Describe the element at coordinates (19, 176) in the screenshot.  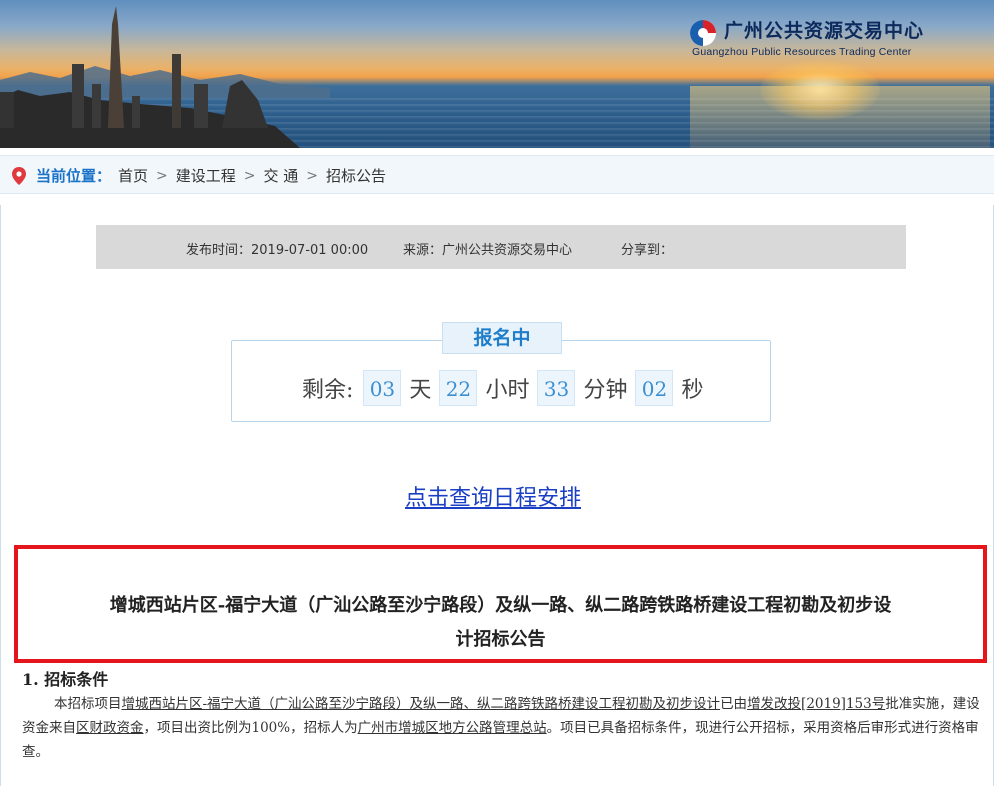
I see `location-pin-icon` at that location.